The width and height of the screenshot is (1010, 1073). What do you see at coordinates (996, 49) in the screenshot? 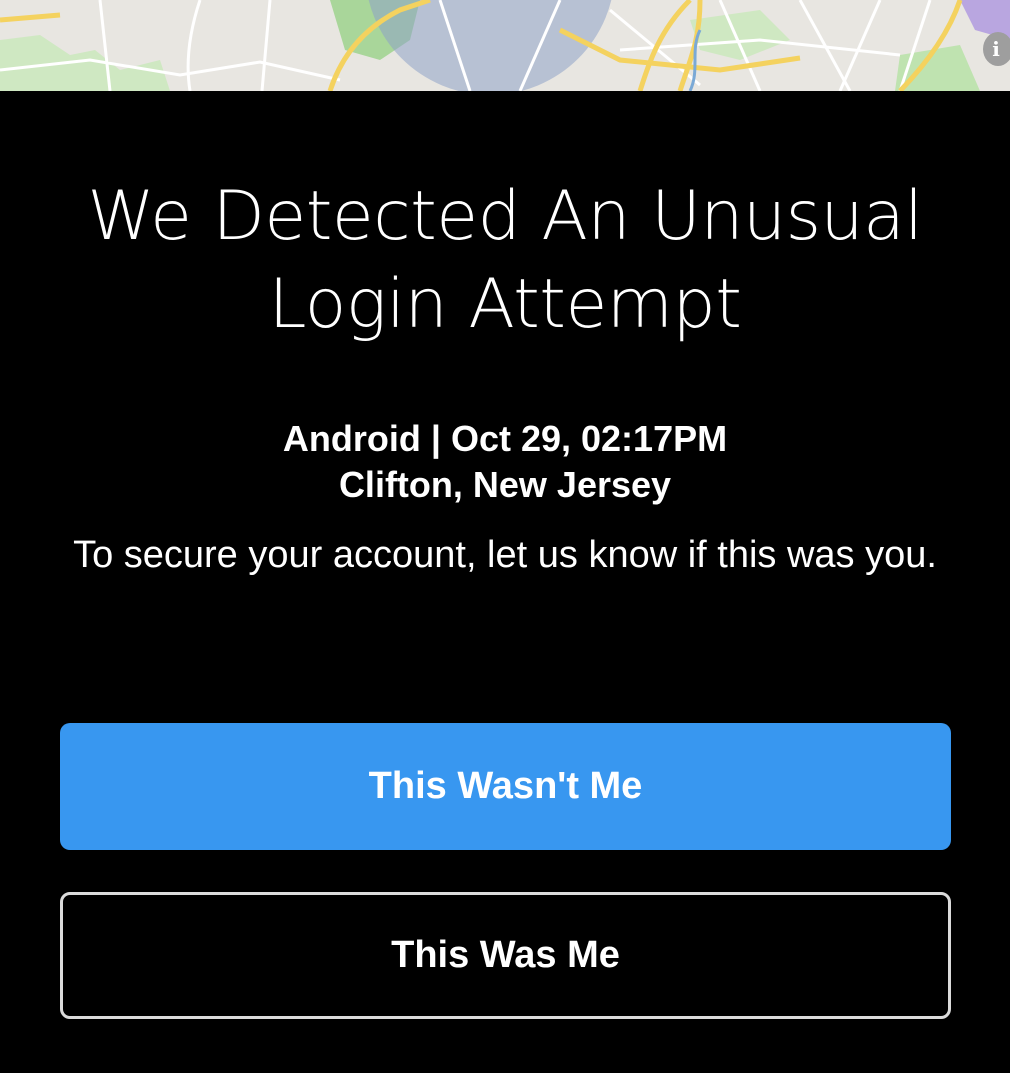
I see `info-icon: i` at bounding box center [996, 49].